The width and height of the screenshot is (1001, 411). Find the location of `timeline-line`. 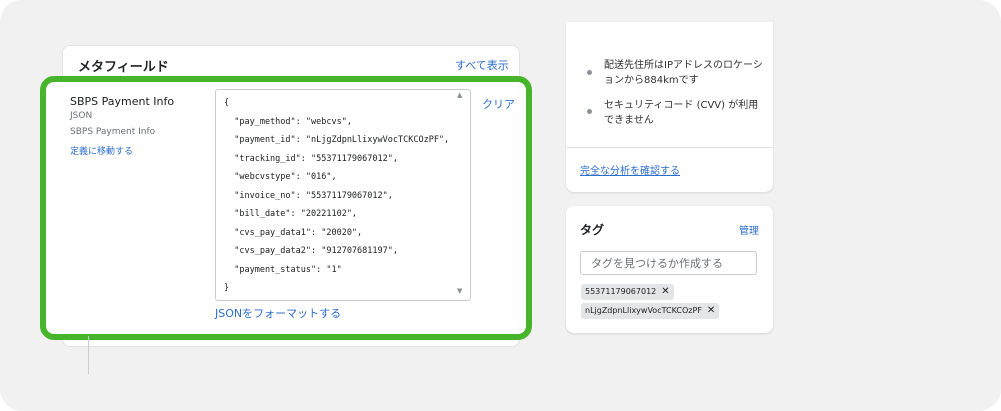

timeline-line is located at coordinates (88, 355).